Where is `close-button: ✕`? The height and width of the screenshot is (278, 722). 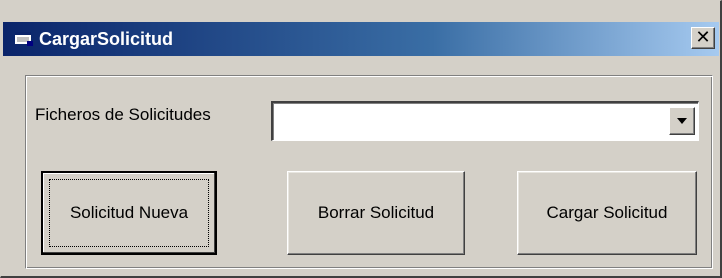
close-button: ✕ is located at coordinates (703, 38).